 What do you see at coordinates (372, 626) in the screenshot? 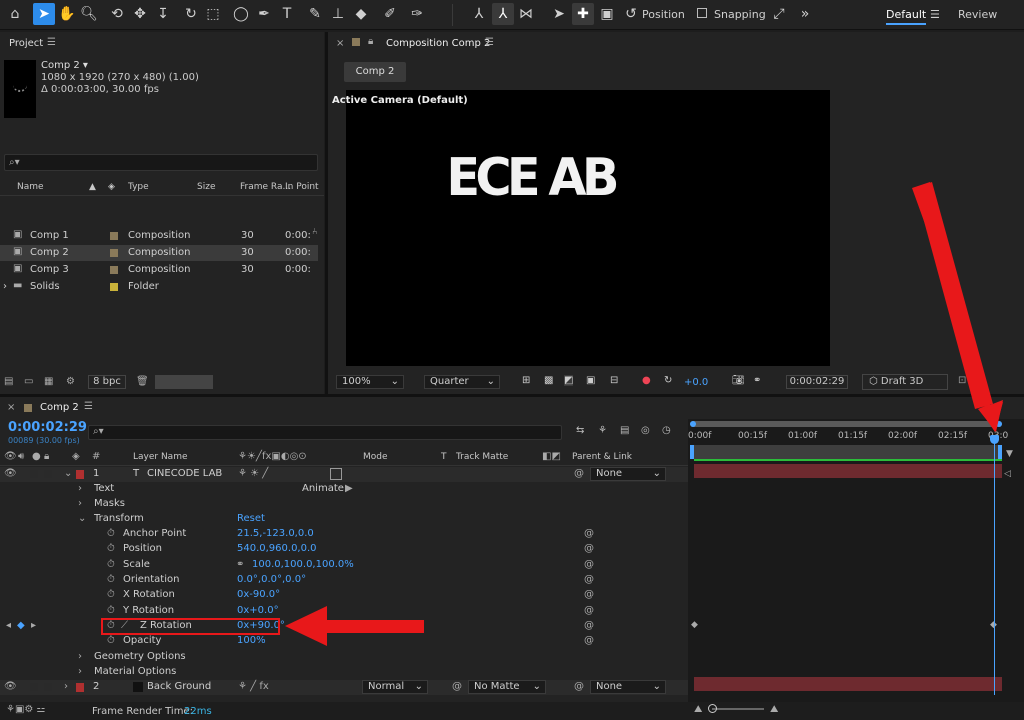
I see `annotation-arrow-left-shaft` at bounding box center [372, 626].